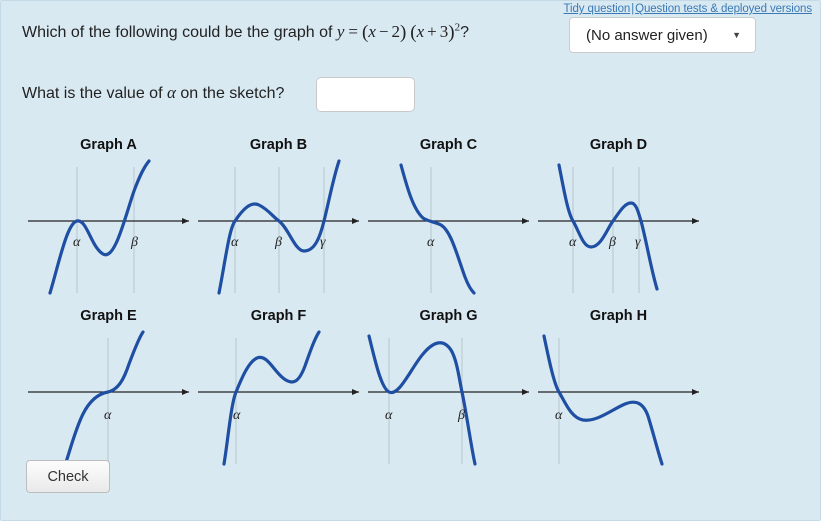  I want to click on curve-g, so click(422, 400).